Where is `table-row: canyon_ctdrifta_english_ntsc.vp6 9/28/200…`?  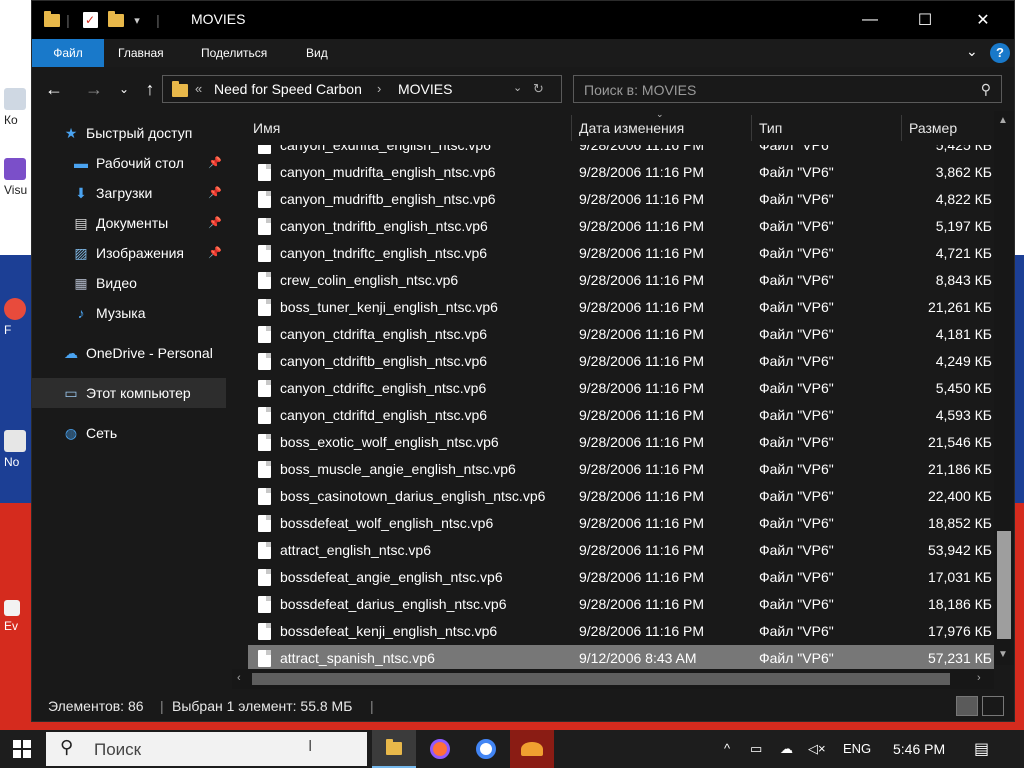 table-row: canyon_ctdrifta_english_ntsc.vp6 9/28/200… is located at coordinates (621, 334).